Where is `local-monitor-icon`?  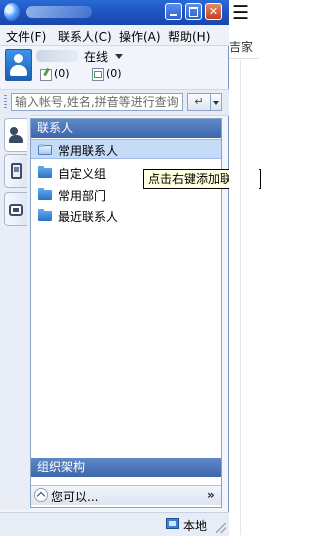
local-monitor-icon is located at coordinates (172, 523).